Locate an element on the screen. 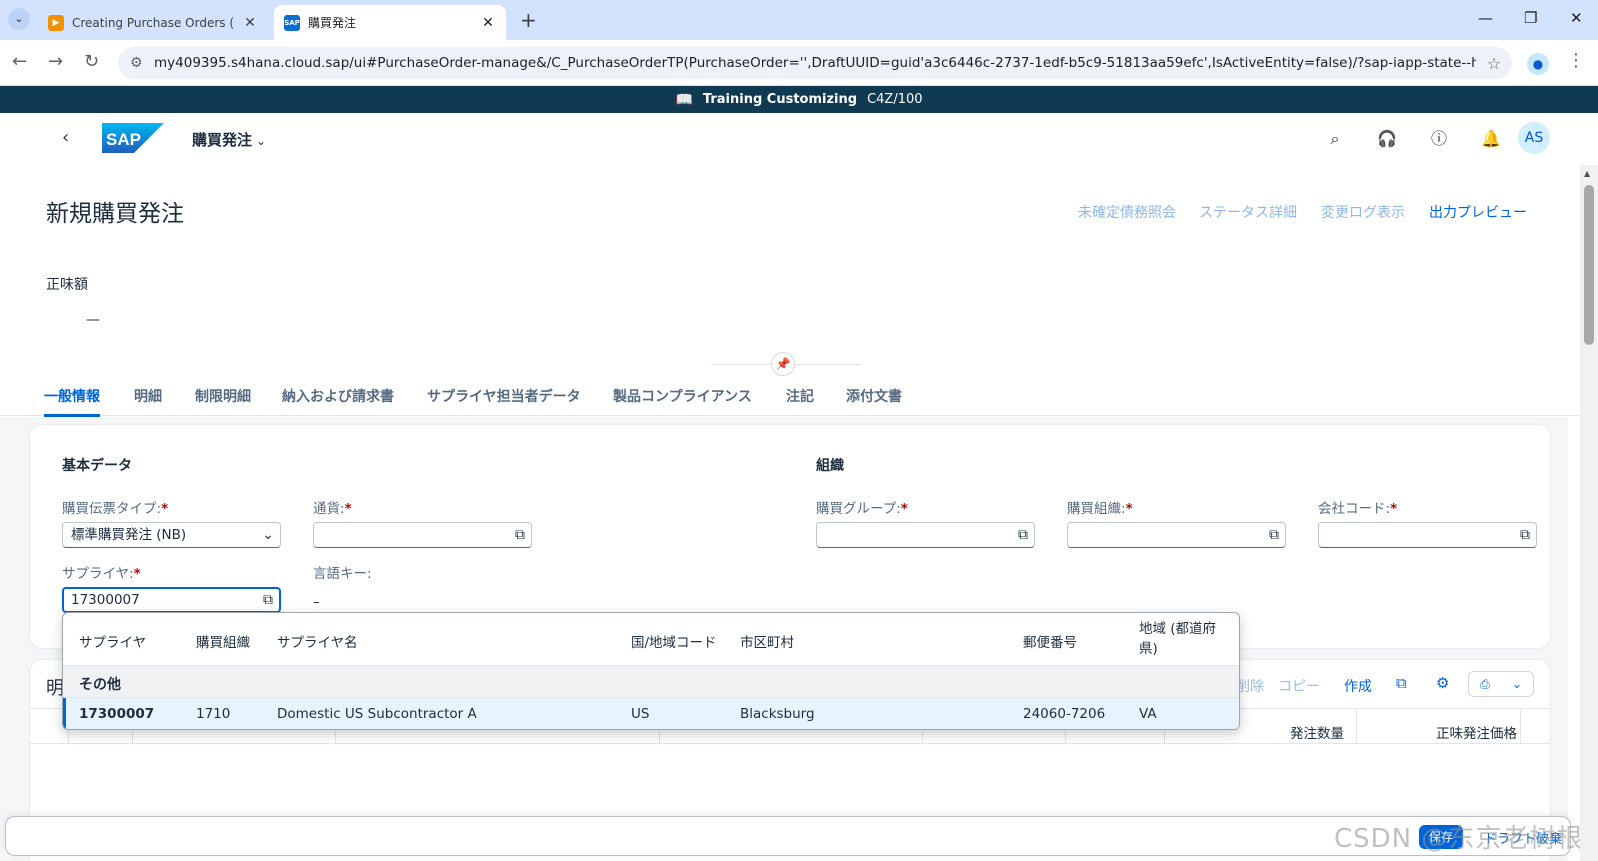 The height and width of the screenshot is (861, 1598). language-value: – is located at coordinates (316, 602).